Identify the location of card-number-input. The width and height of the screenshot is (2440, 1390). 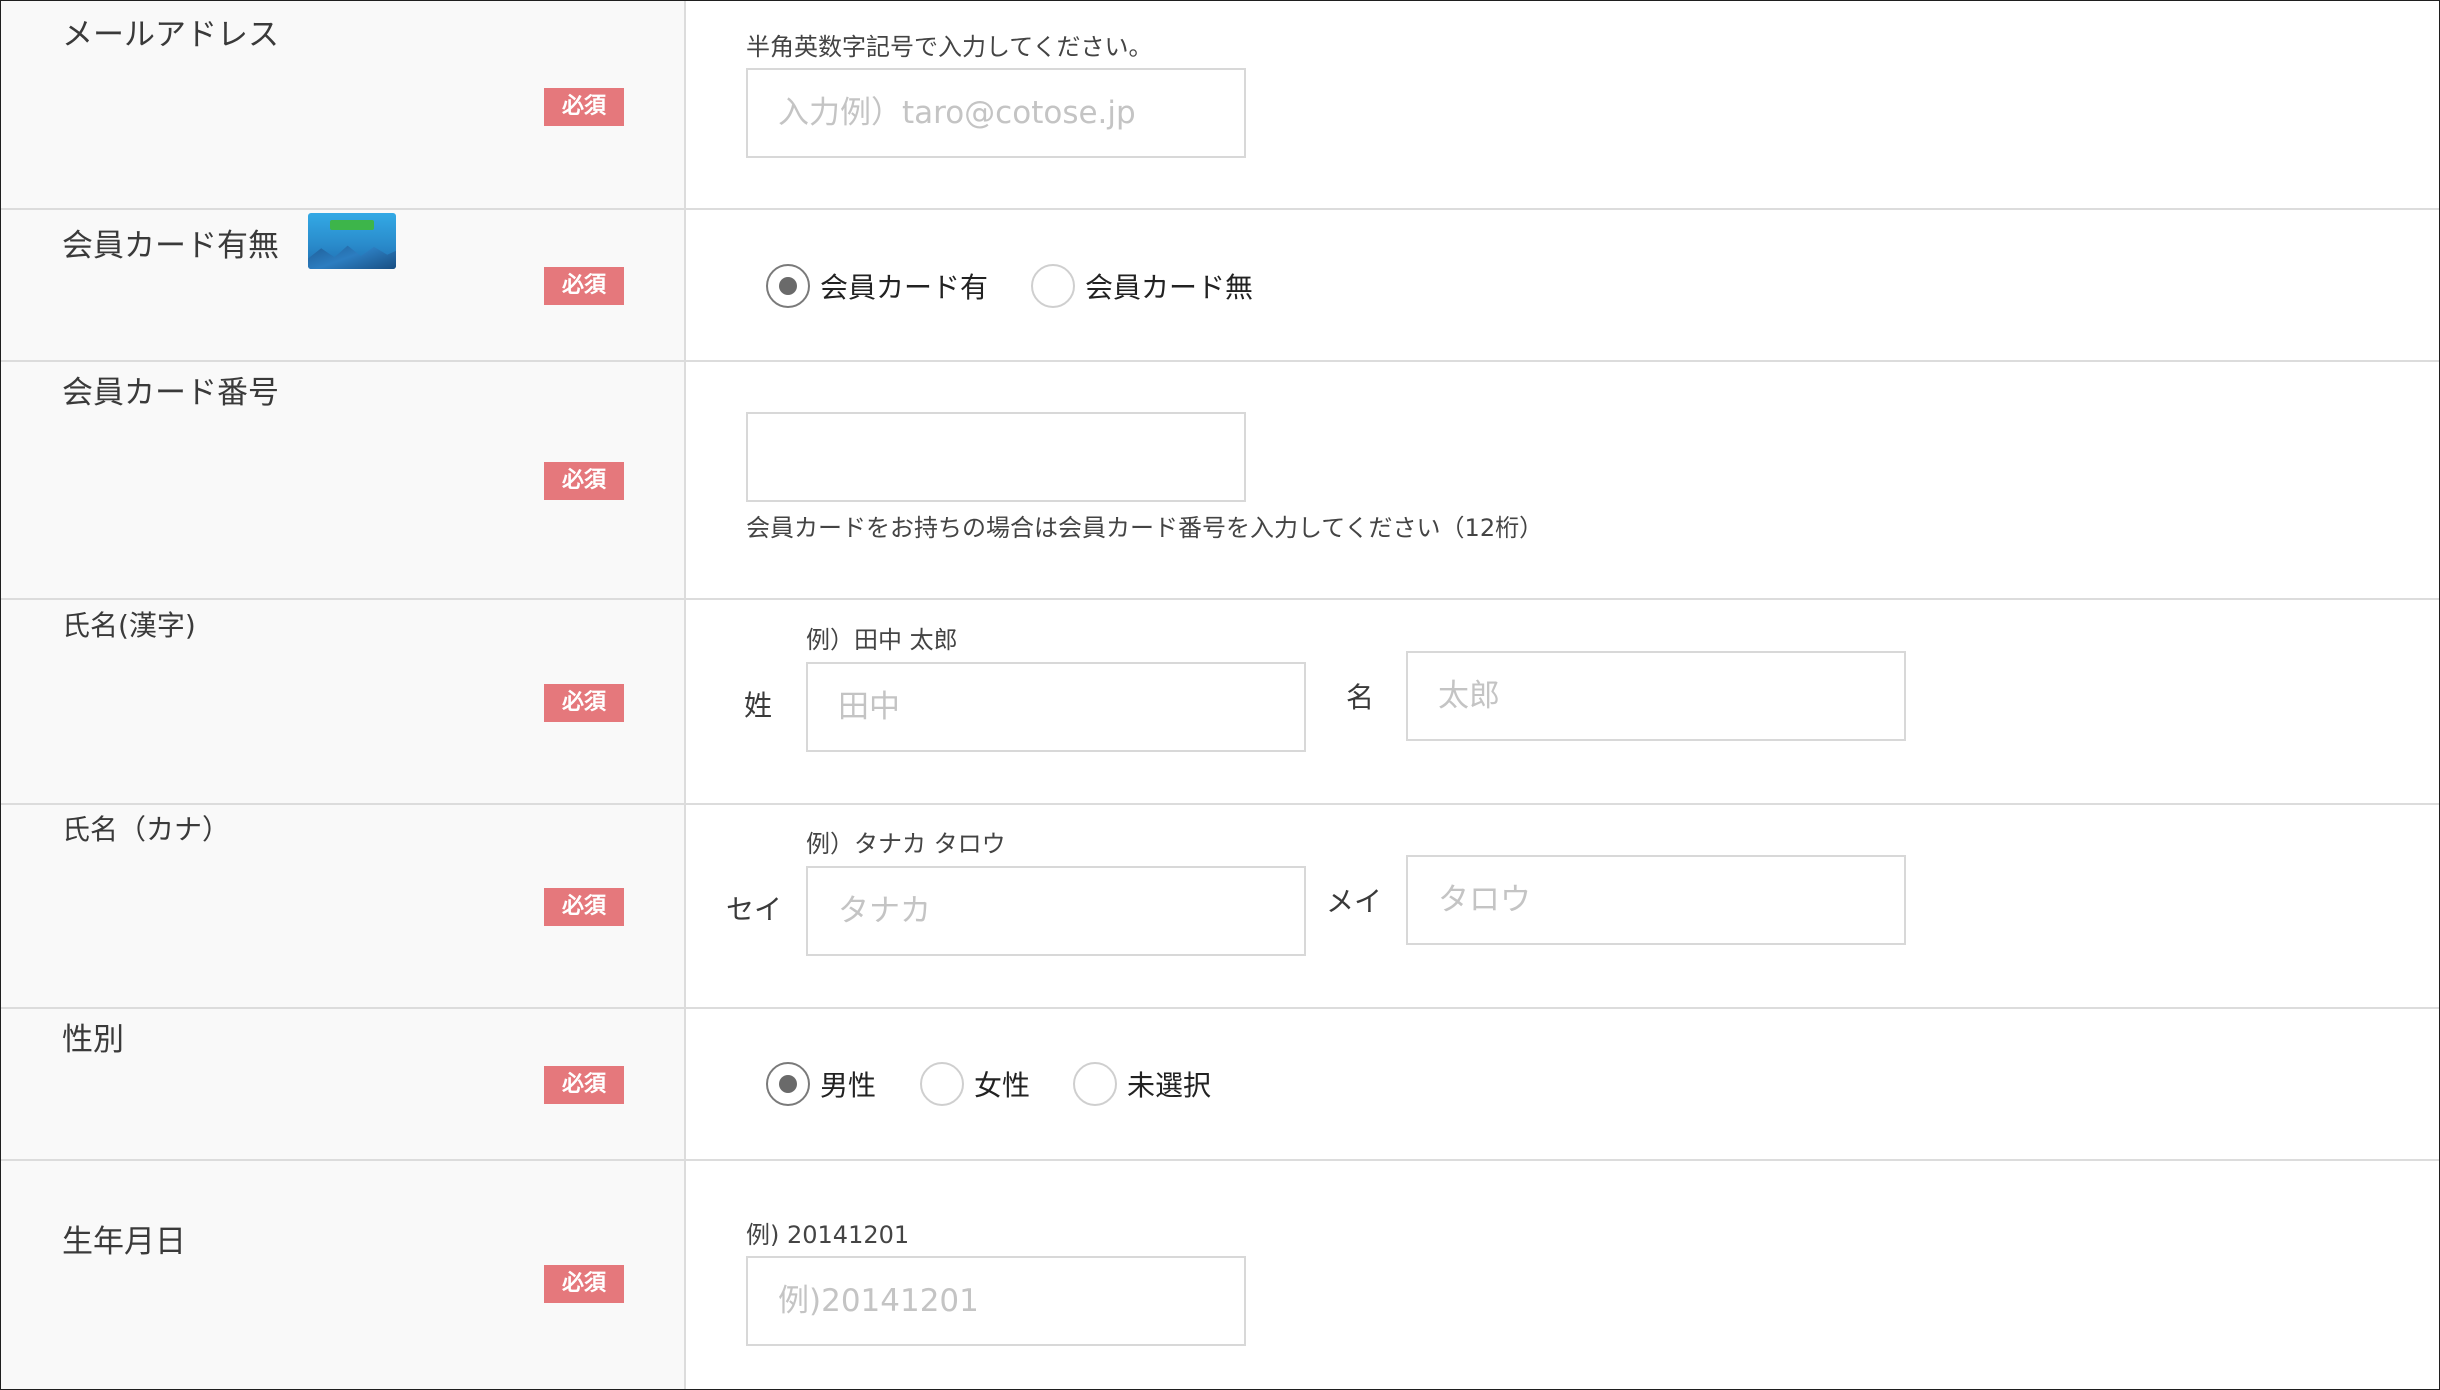
(996, 457).